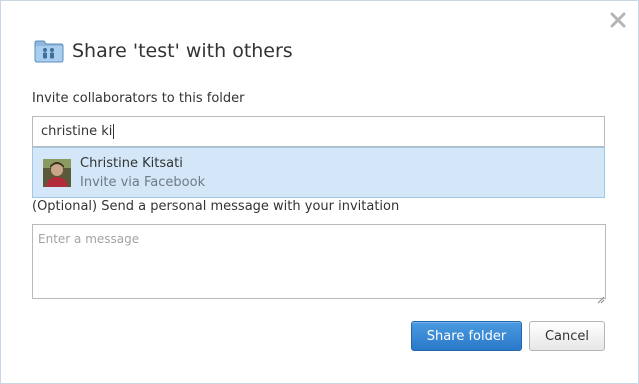  Describe the element at coordinates (49, 51) in the screenshot. I see `shared-folder-icon` at that location.